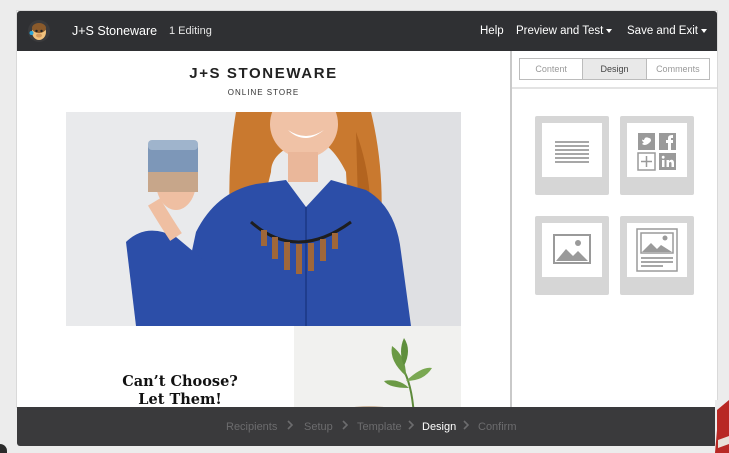 The image size is (729, 453). What do you see at coordinates (492, 31) in the screenshot?
I see `help-link: Help` at bounding box center [492, 31].